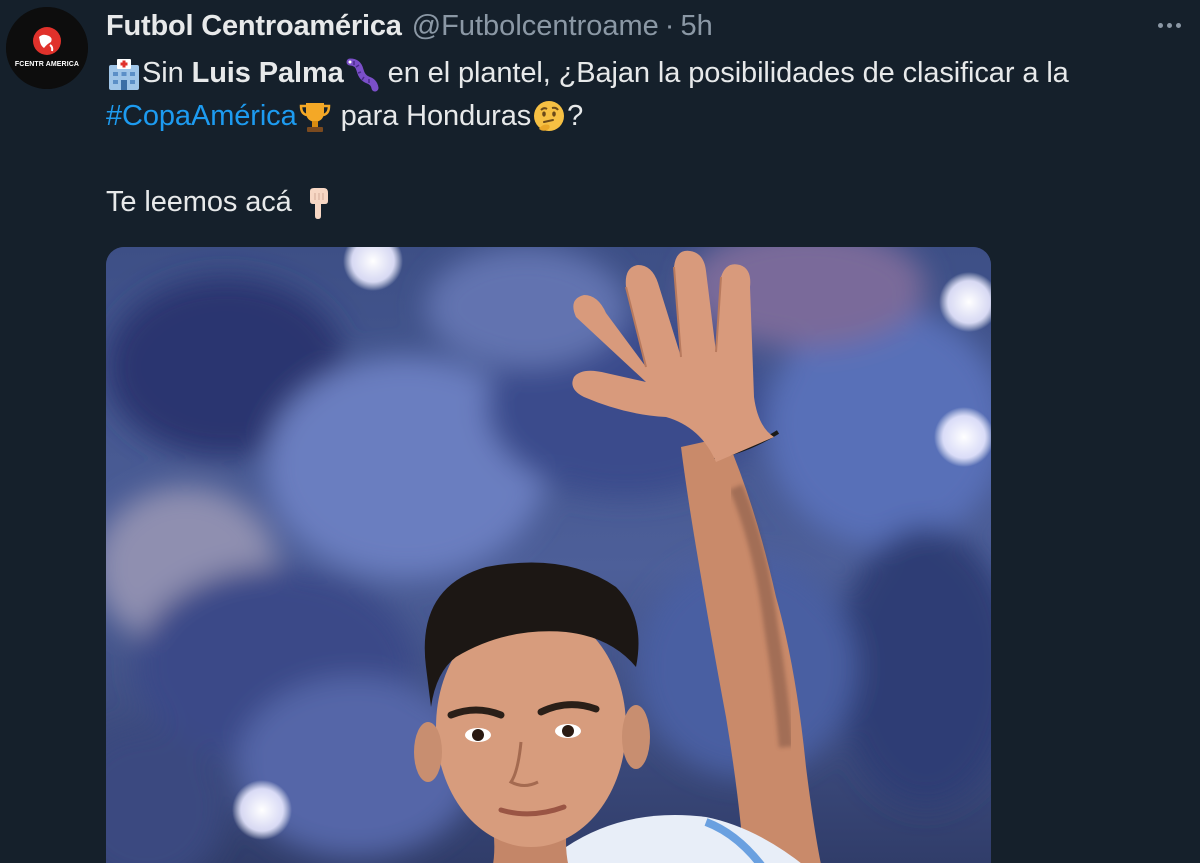 This screenshot has width=1200, height=863. I want to click on tweet-text-line-3: Te leemos acá, so click(651, 202).